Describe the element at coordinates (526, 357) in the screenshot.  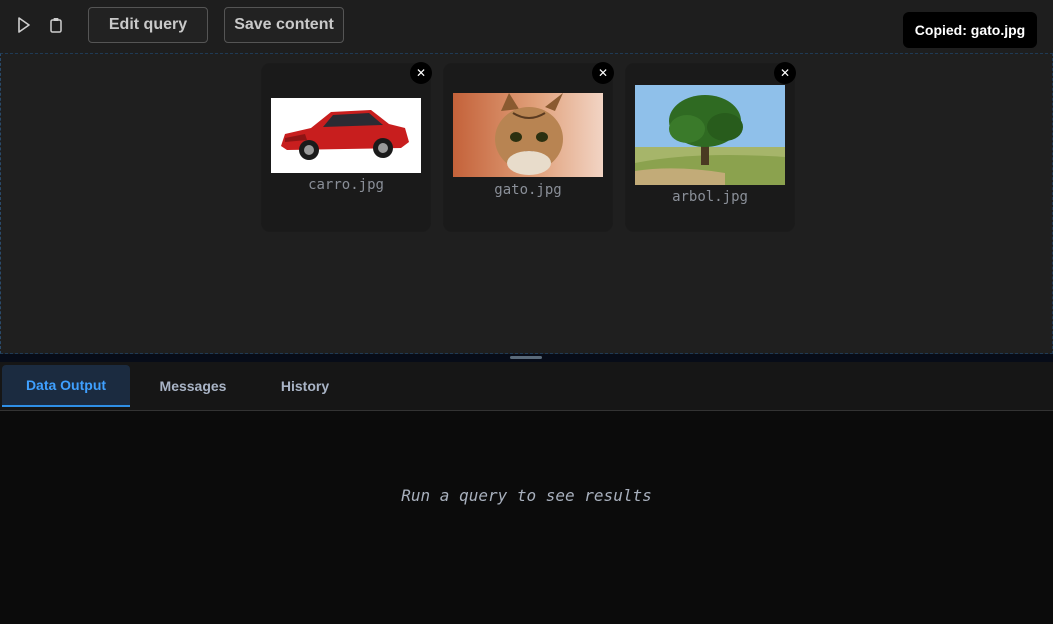
I see `resize-handle` at that location.